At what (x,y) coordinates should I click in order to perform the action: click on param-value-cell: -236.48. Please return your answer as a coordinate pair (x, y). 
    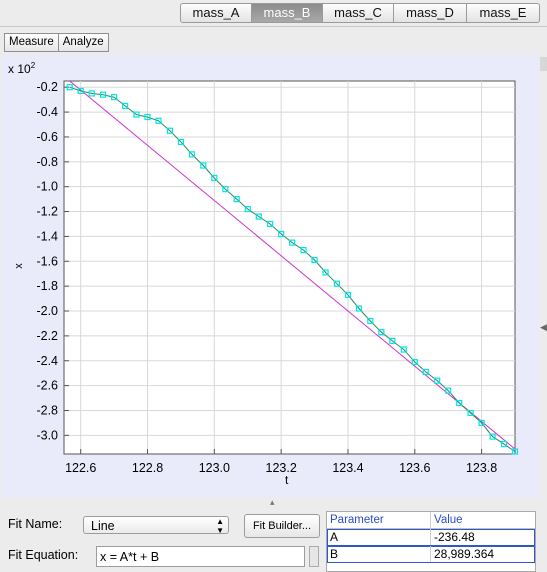
    Looking at the image, I should click on (482, 537).